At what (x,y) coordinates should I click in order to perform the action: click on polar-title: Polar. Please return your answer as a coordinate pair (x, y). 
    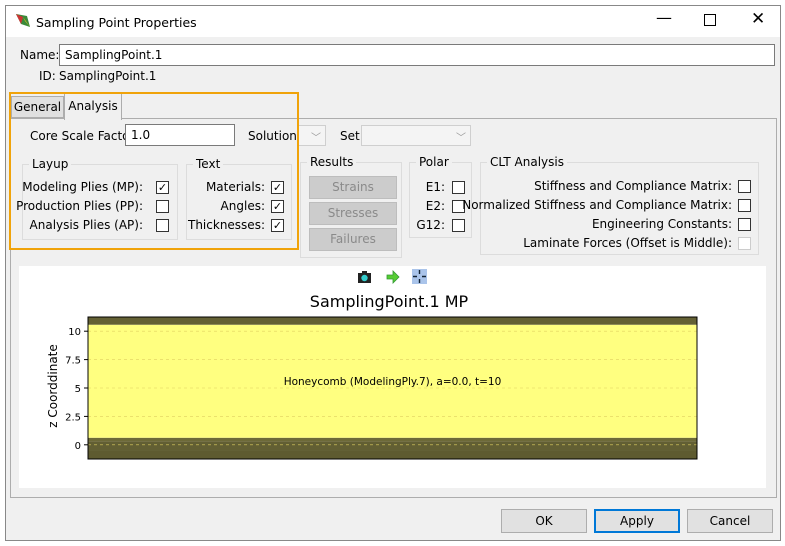
    Looking at the image, I should click on (434, 162).